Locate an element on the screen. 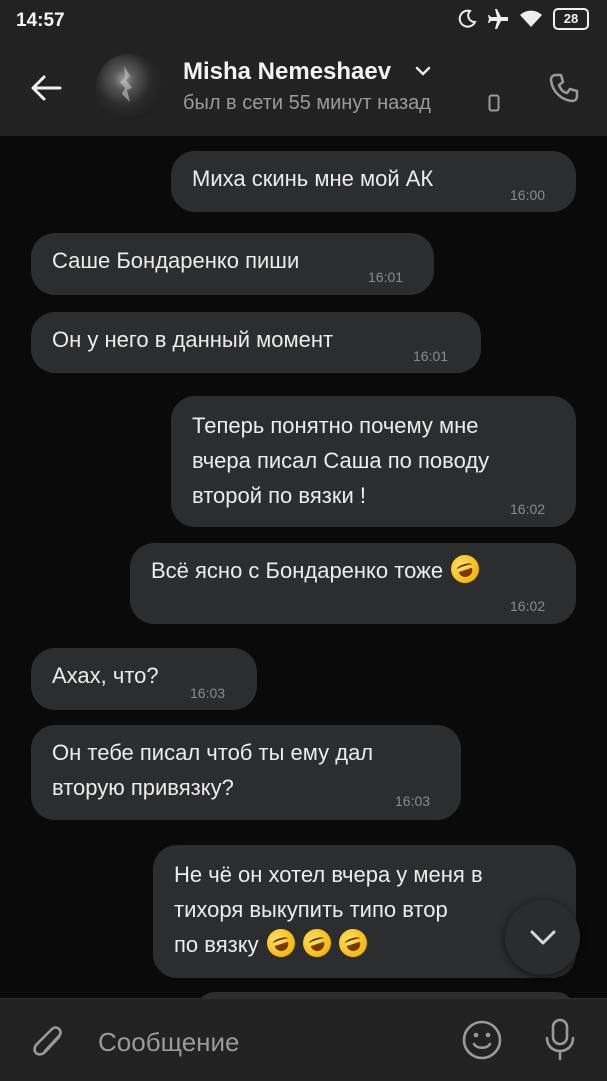 Image resolution: width=607 pixels, height=1081 pixels. message-incoming: Ахах, что? 16:03 is located at coordinates (144, 679).